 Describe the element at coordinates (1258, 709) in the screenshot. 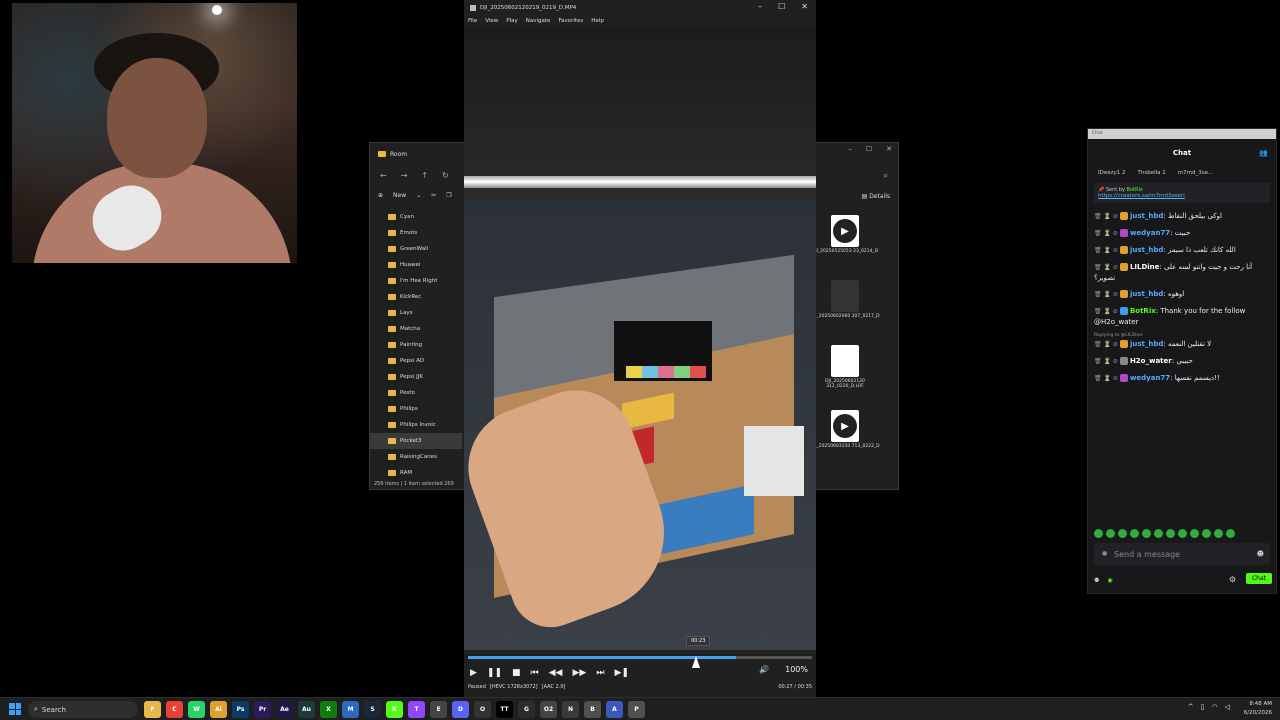

I see `taskbar-clock: 8:48 AM 6/20/2026` at that location.